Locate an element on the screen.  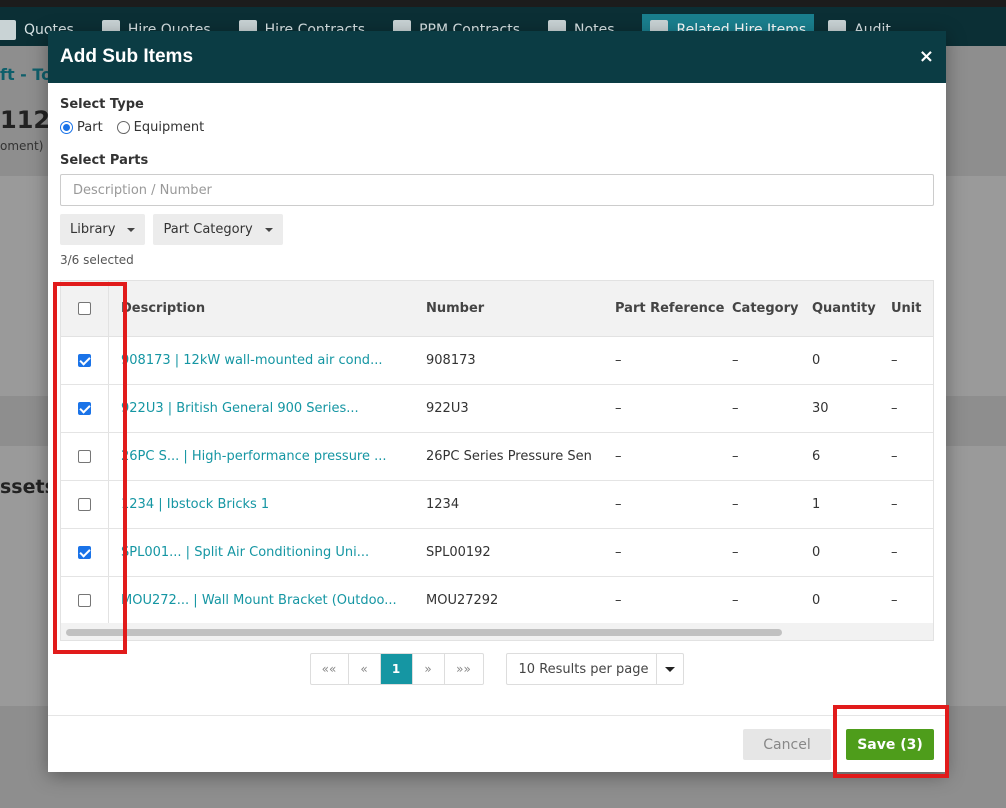
part-quantity: 1 is located at coordinates (816, 504).